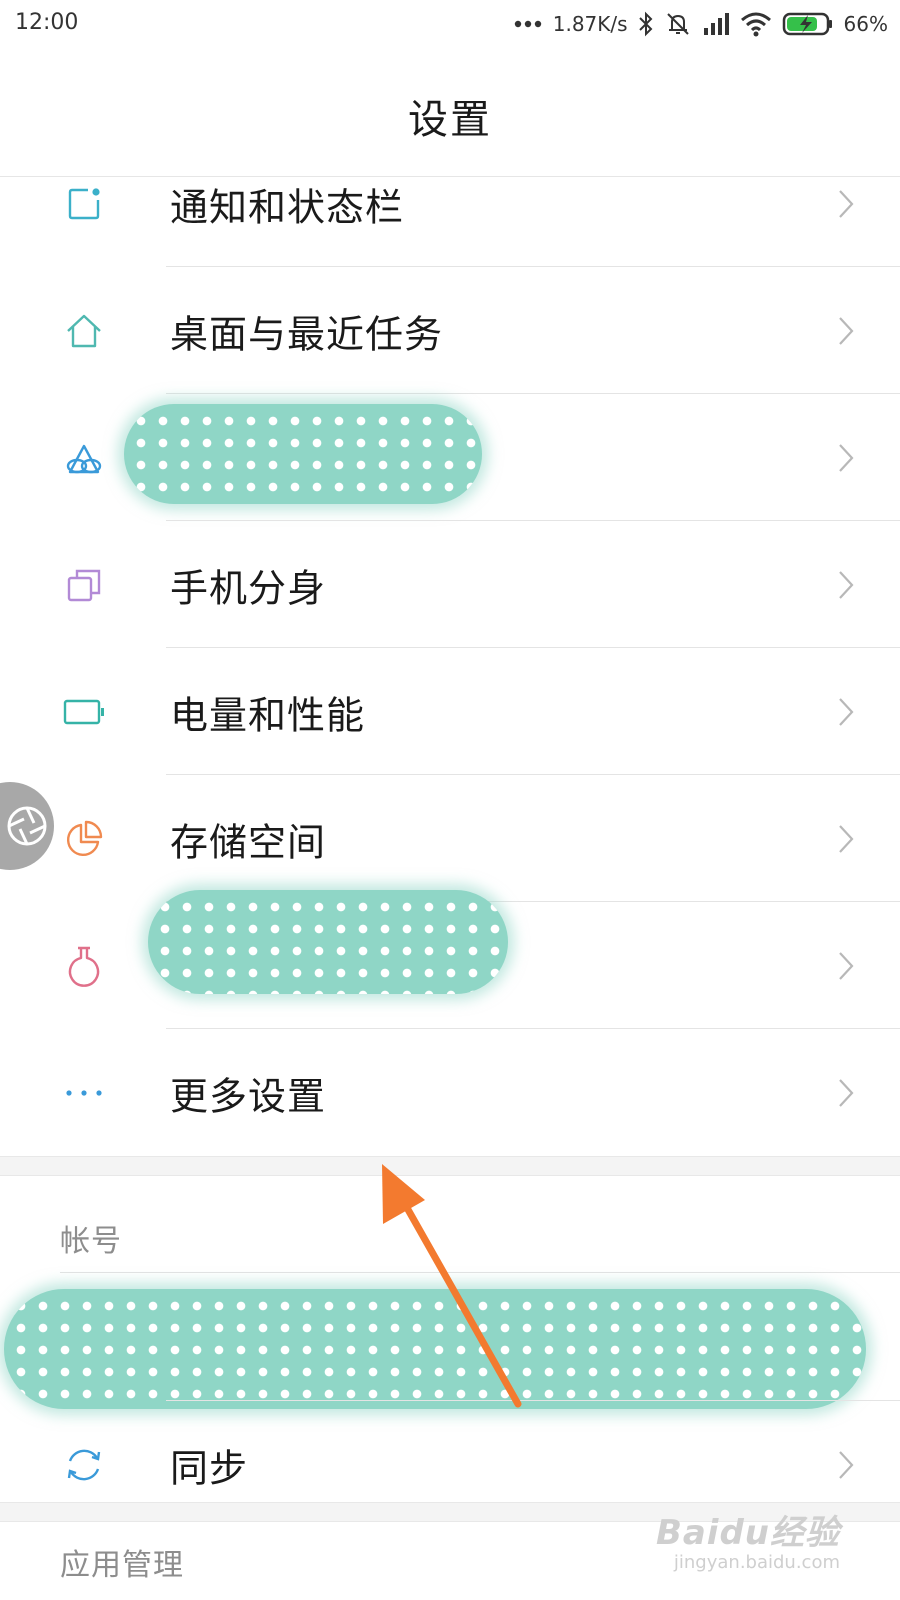  I want to click on sync-icon, so click(84, 1465).